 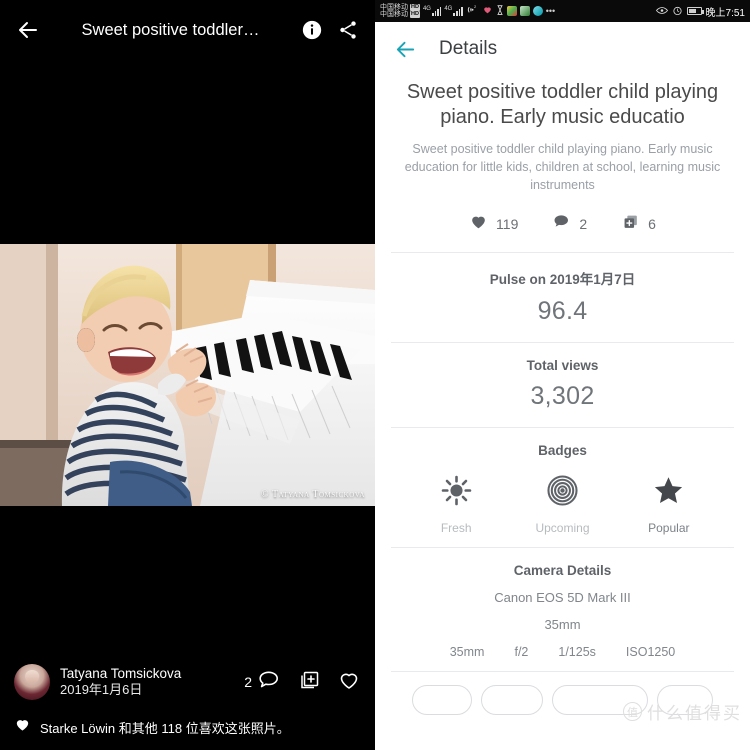 What do you see at coordinates (248, 682) in the screenshot?
I see `comment-count: 2` at bounding box center [248, 682].